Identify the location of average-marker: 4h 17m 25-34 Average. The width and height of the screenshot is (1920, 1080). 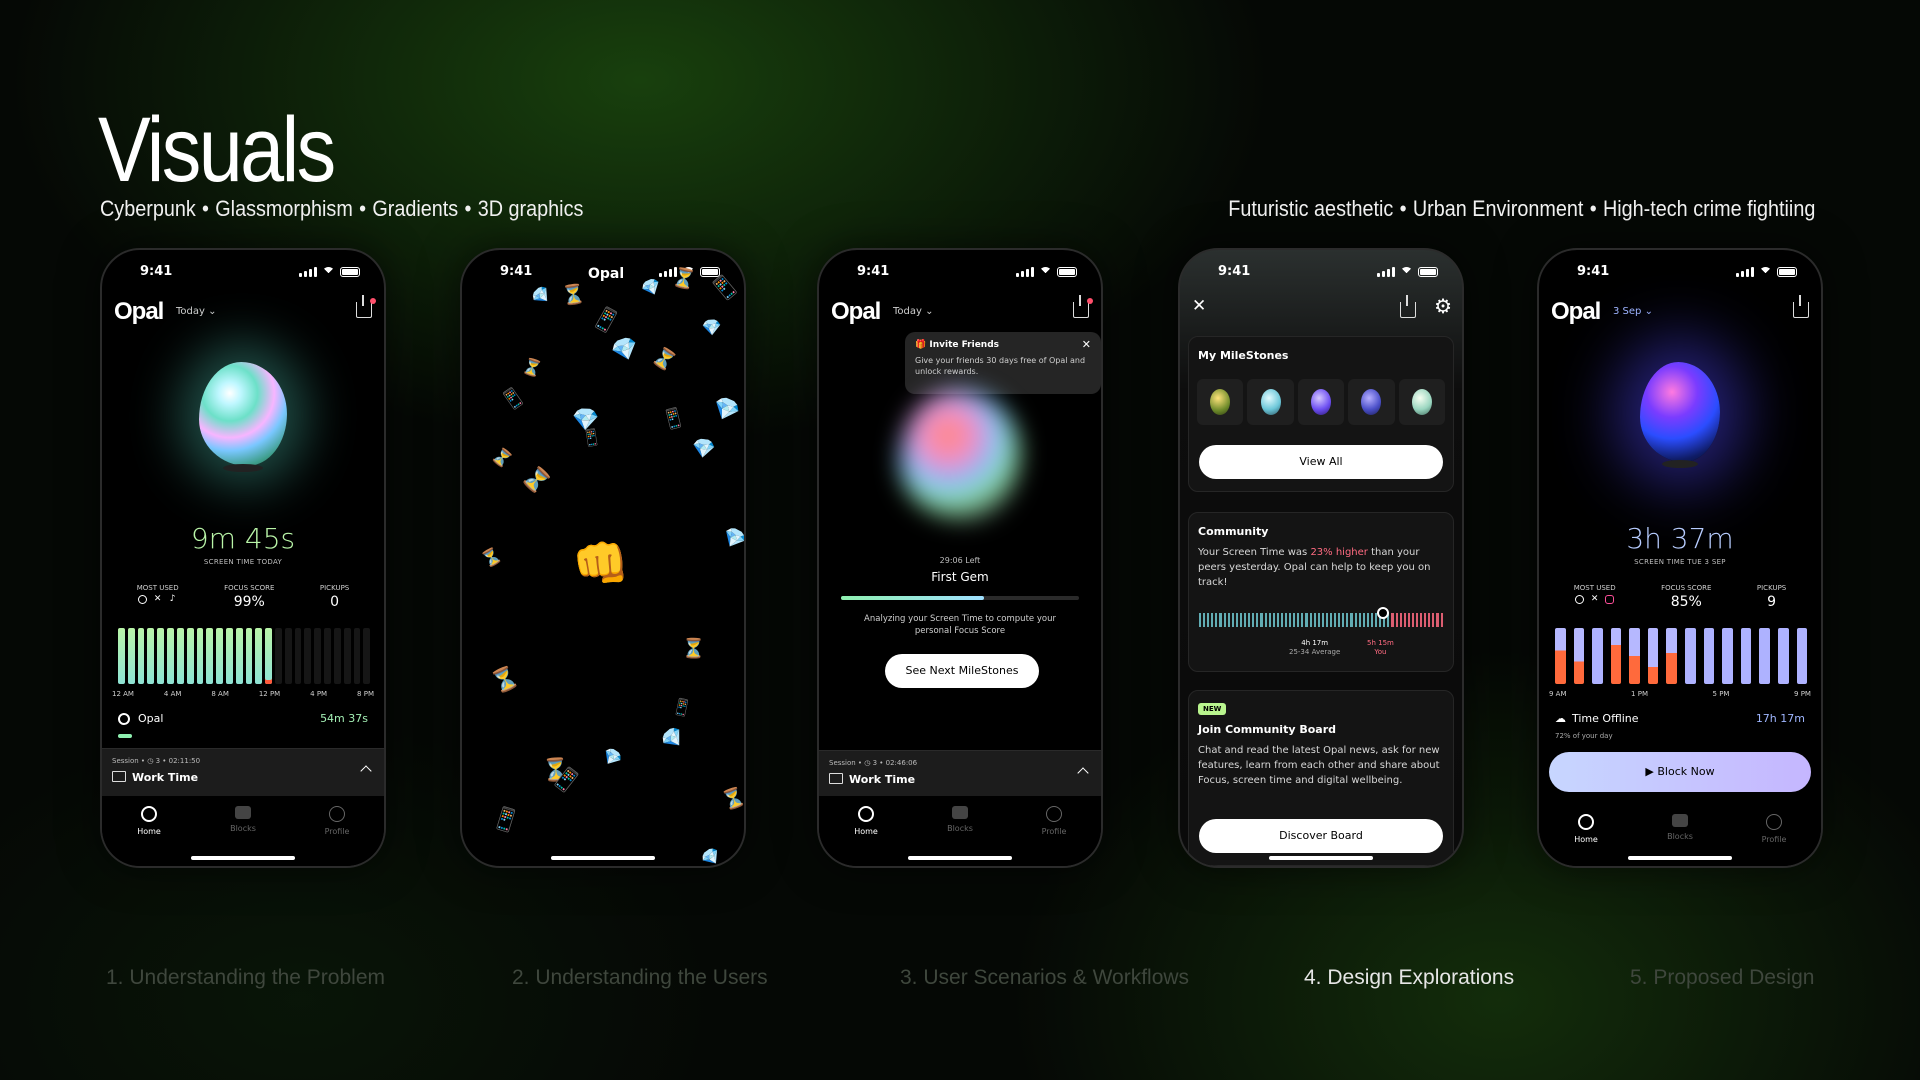
(1315, 648).